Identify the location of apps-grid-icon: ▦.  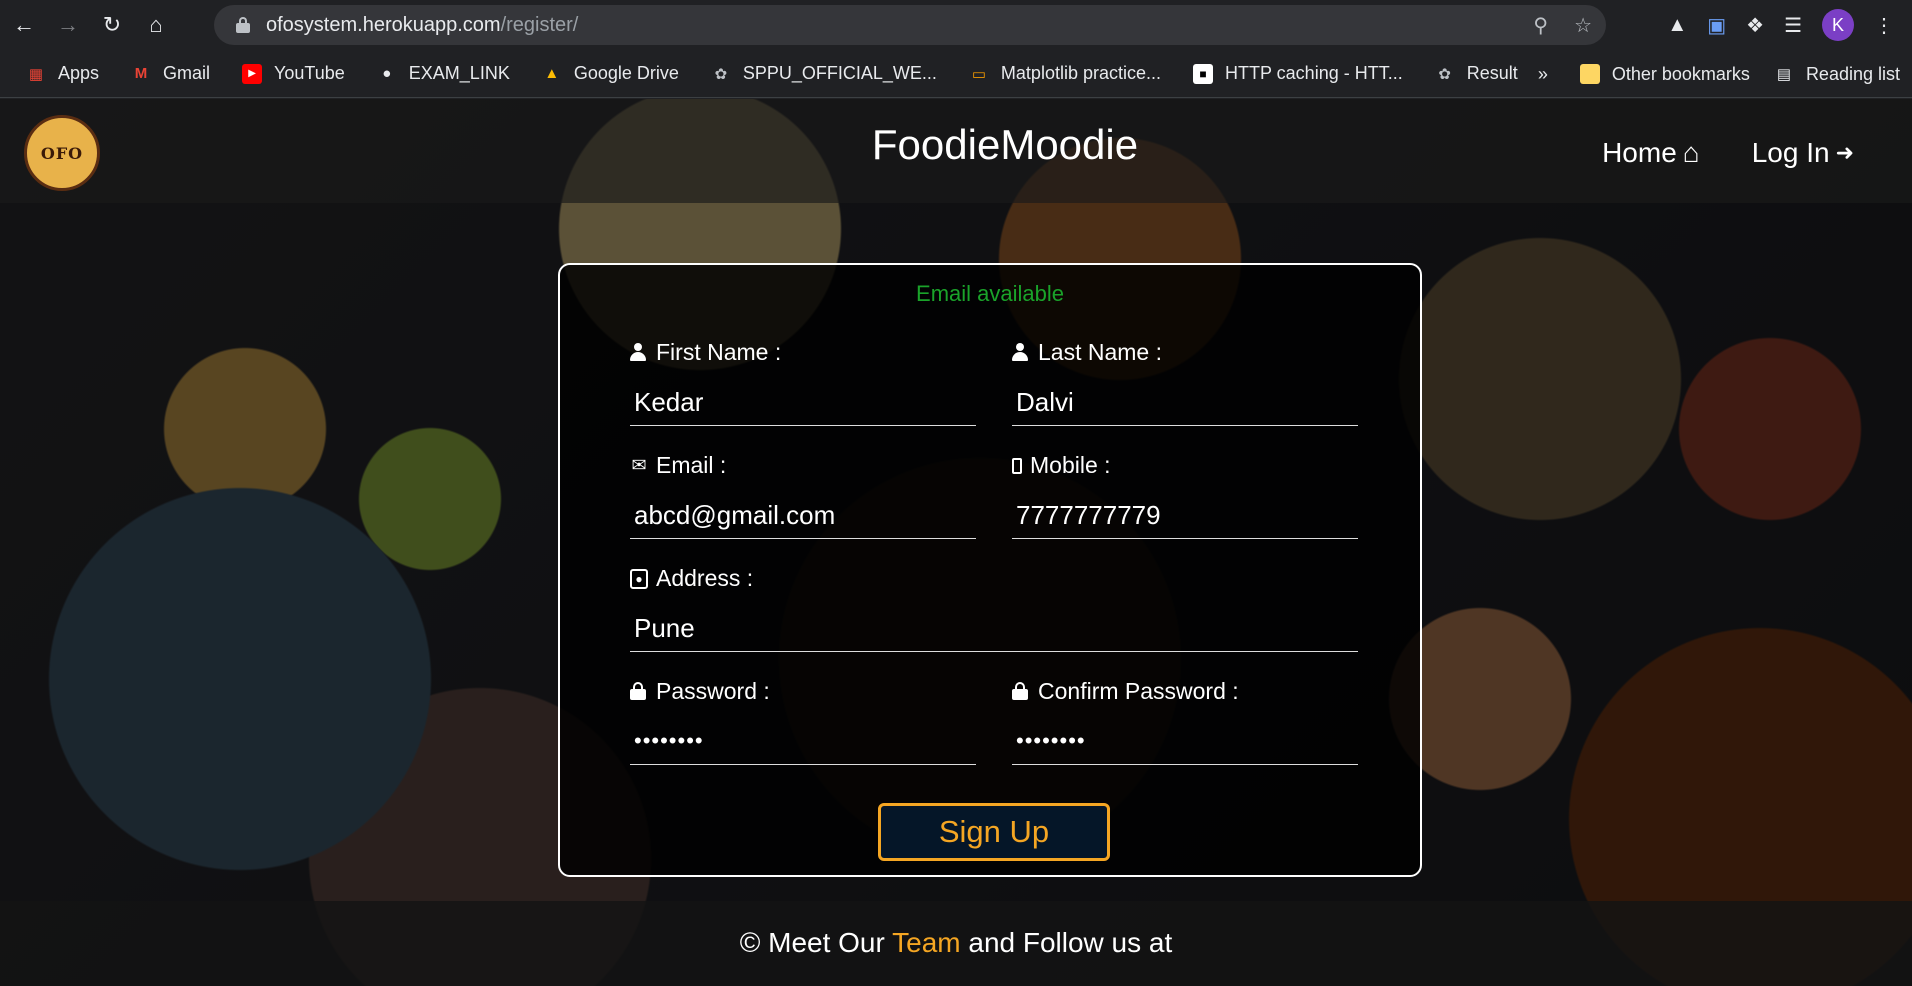
(36, 74).